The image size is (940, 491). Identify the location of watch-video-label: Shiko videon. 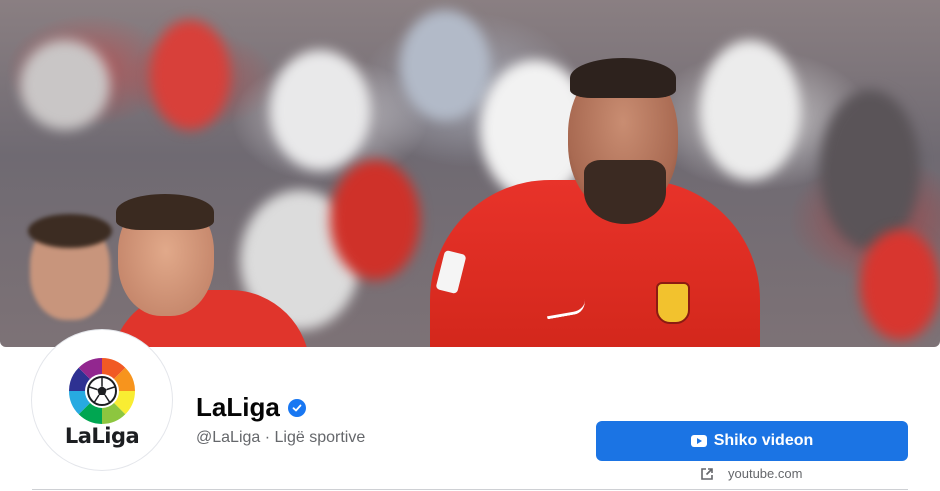
(763, 440).